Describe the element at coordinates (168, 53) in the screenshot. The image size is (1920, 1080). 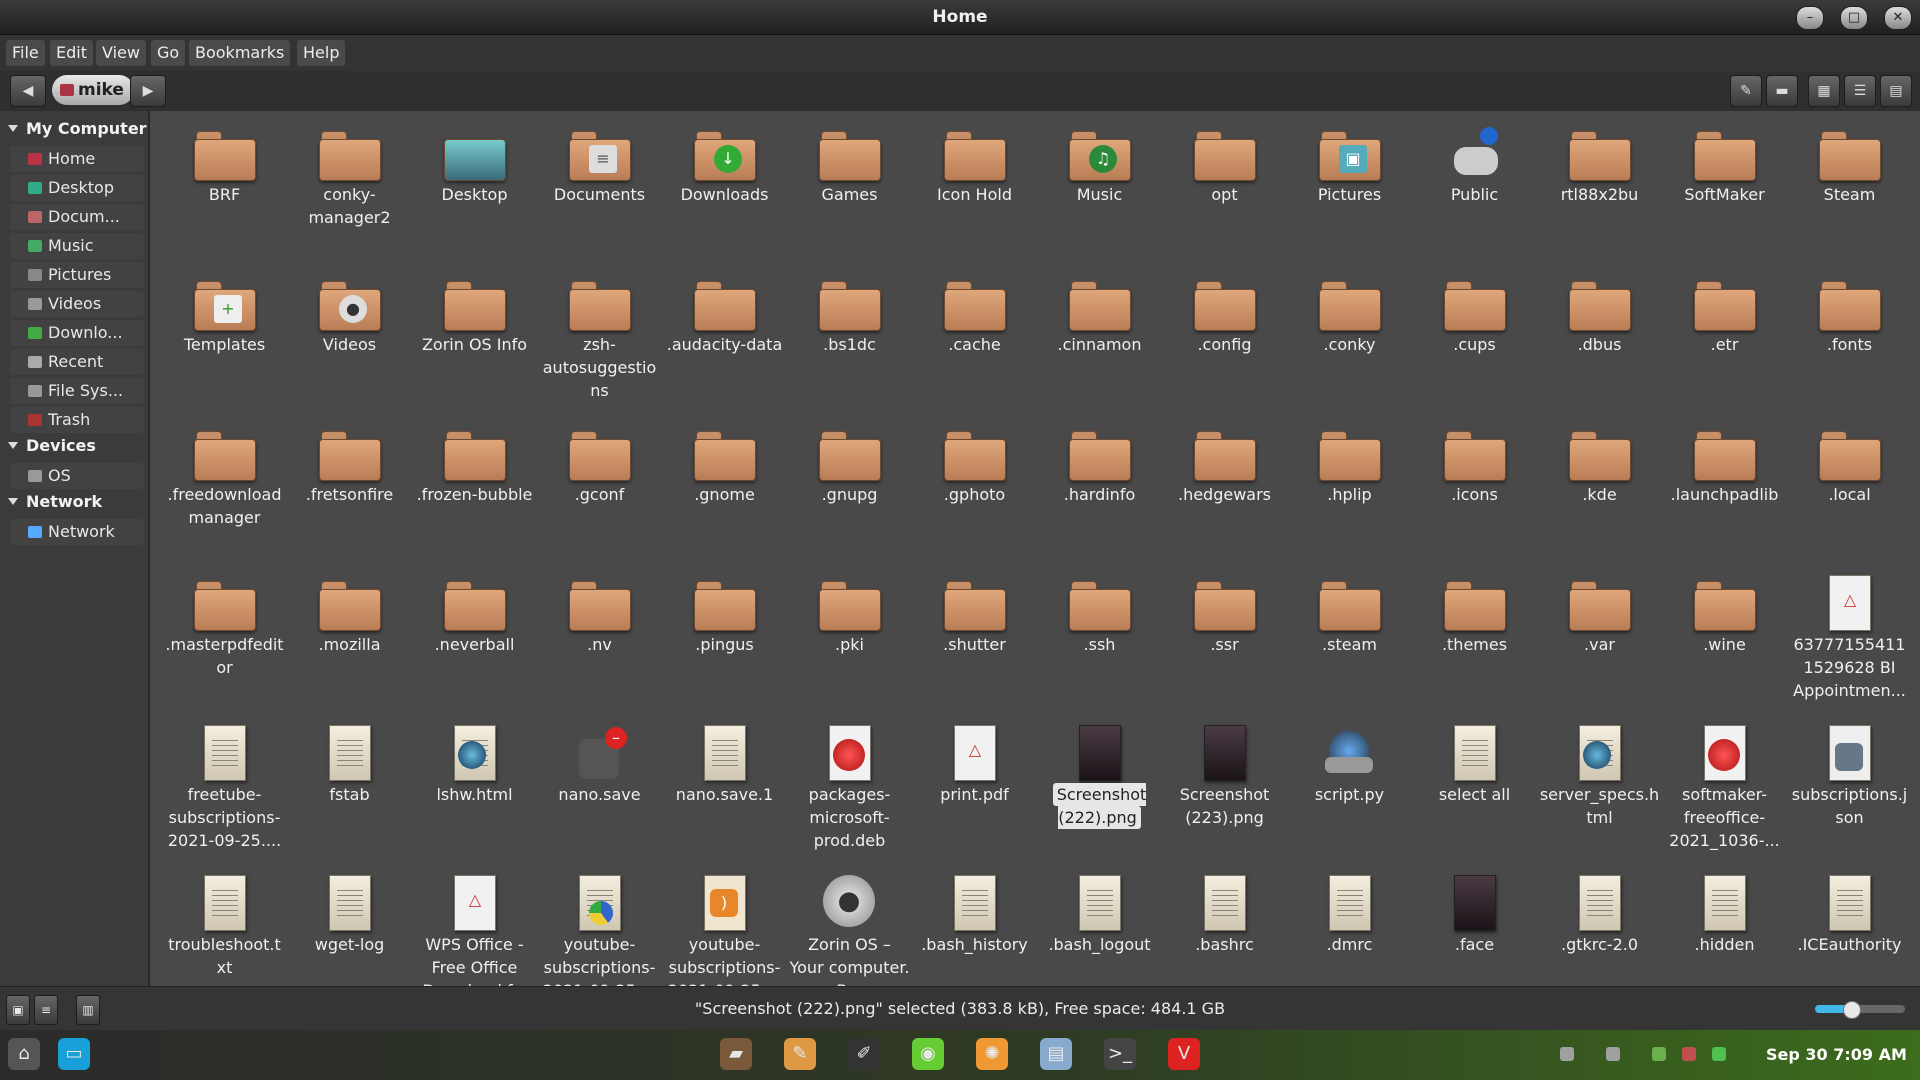
I see `menu-go: Go` at that location.